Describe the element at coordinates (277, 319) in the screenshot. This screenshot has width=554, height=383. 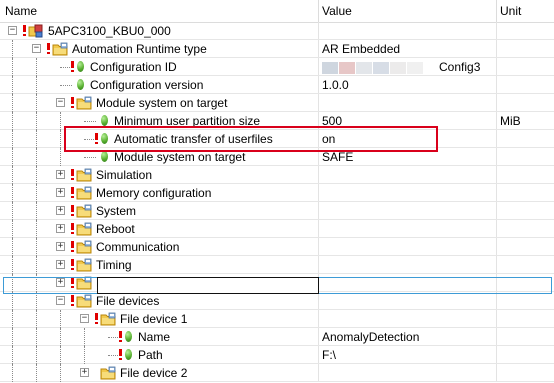
I see `tree-row: − File device 1` at that location.